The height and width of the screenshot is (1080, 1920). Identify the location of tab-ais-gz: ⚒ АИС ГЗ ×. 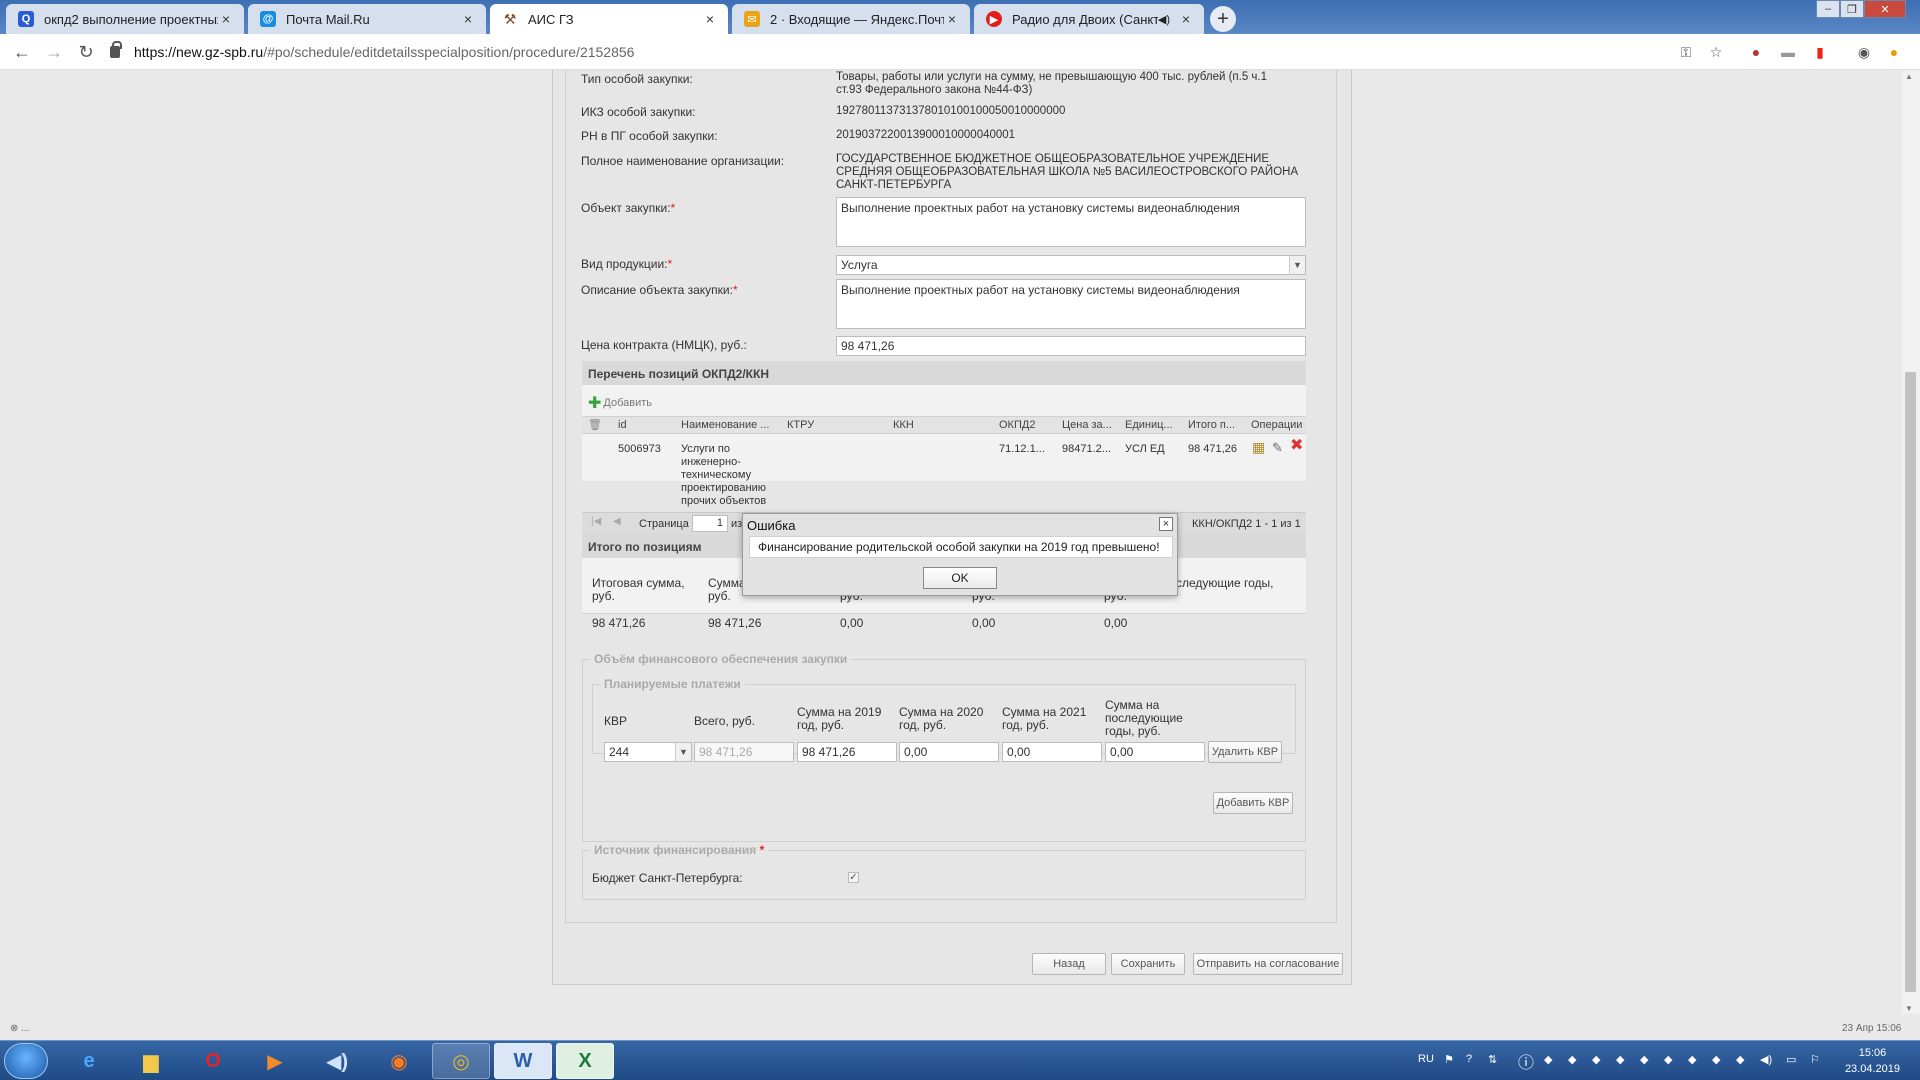
(609, 19).